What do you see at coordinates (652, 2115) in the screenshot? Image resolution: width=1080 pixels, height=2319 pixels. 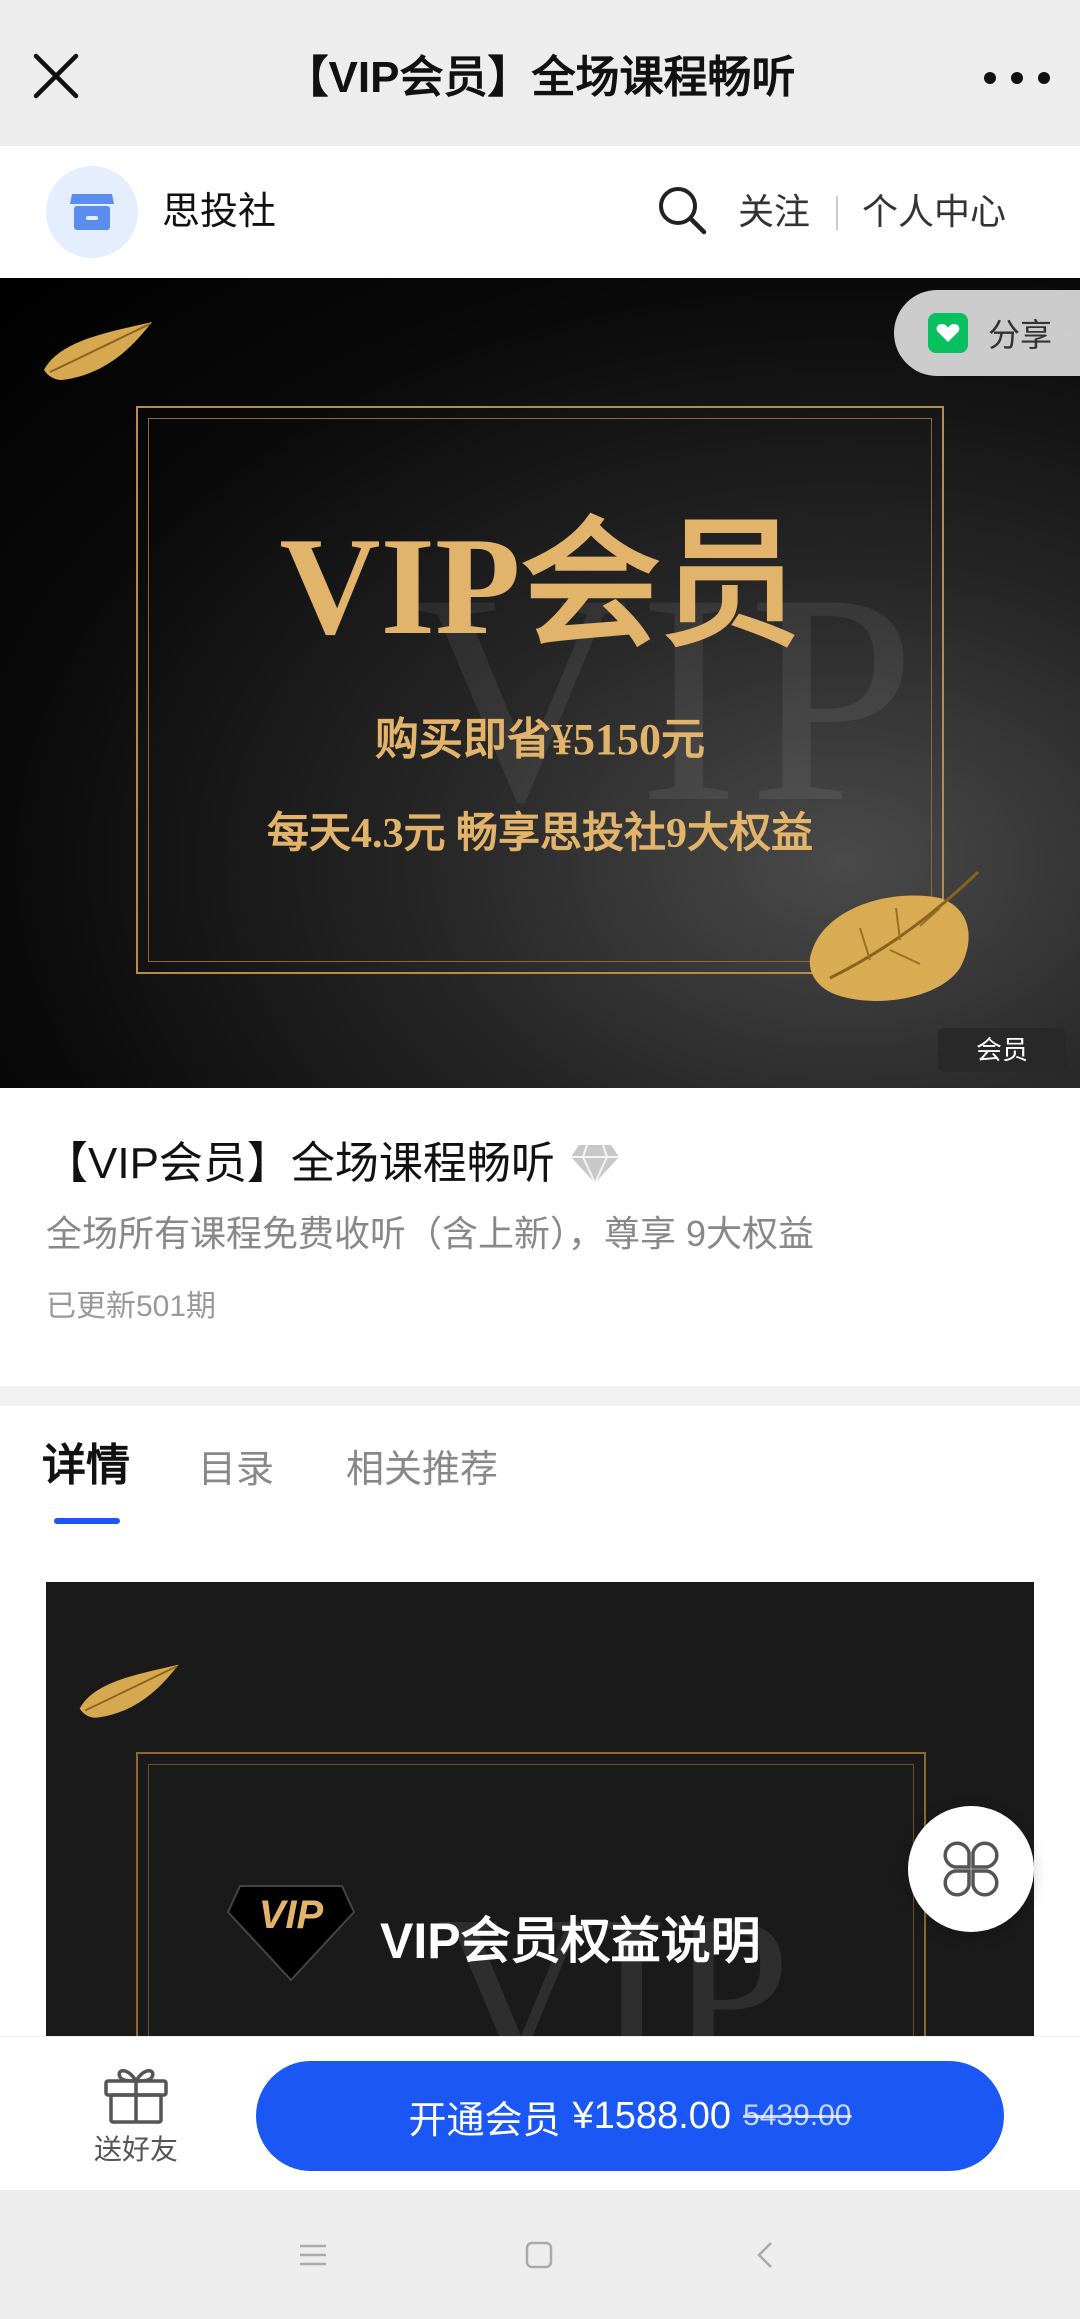 I see `price: ¥1588.00` at bounding box center [652, 2115].